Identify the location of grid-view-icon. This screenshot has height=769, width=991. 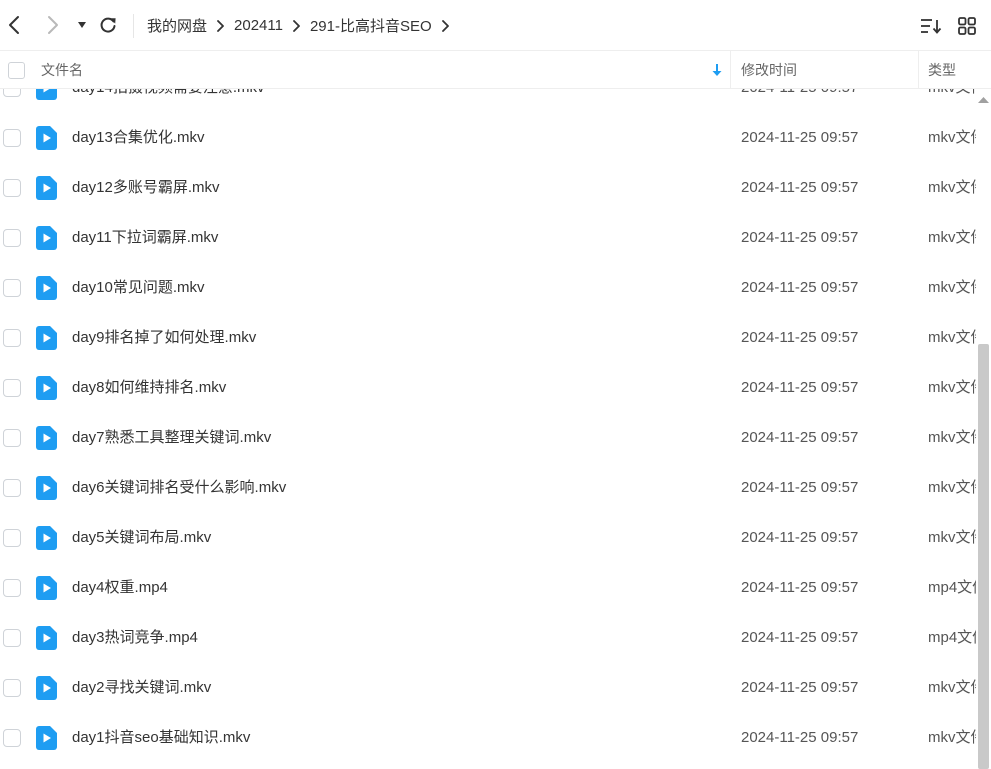
(967, 26).